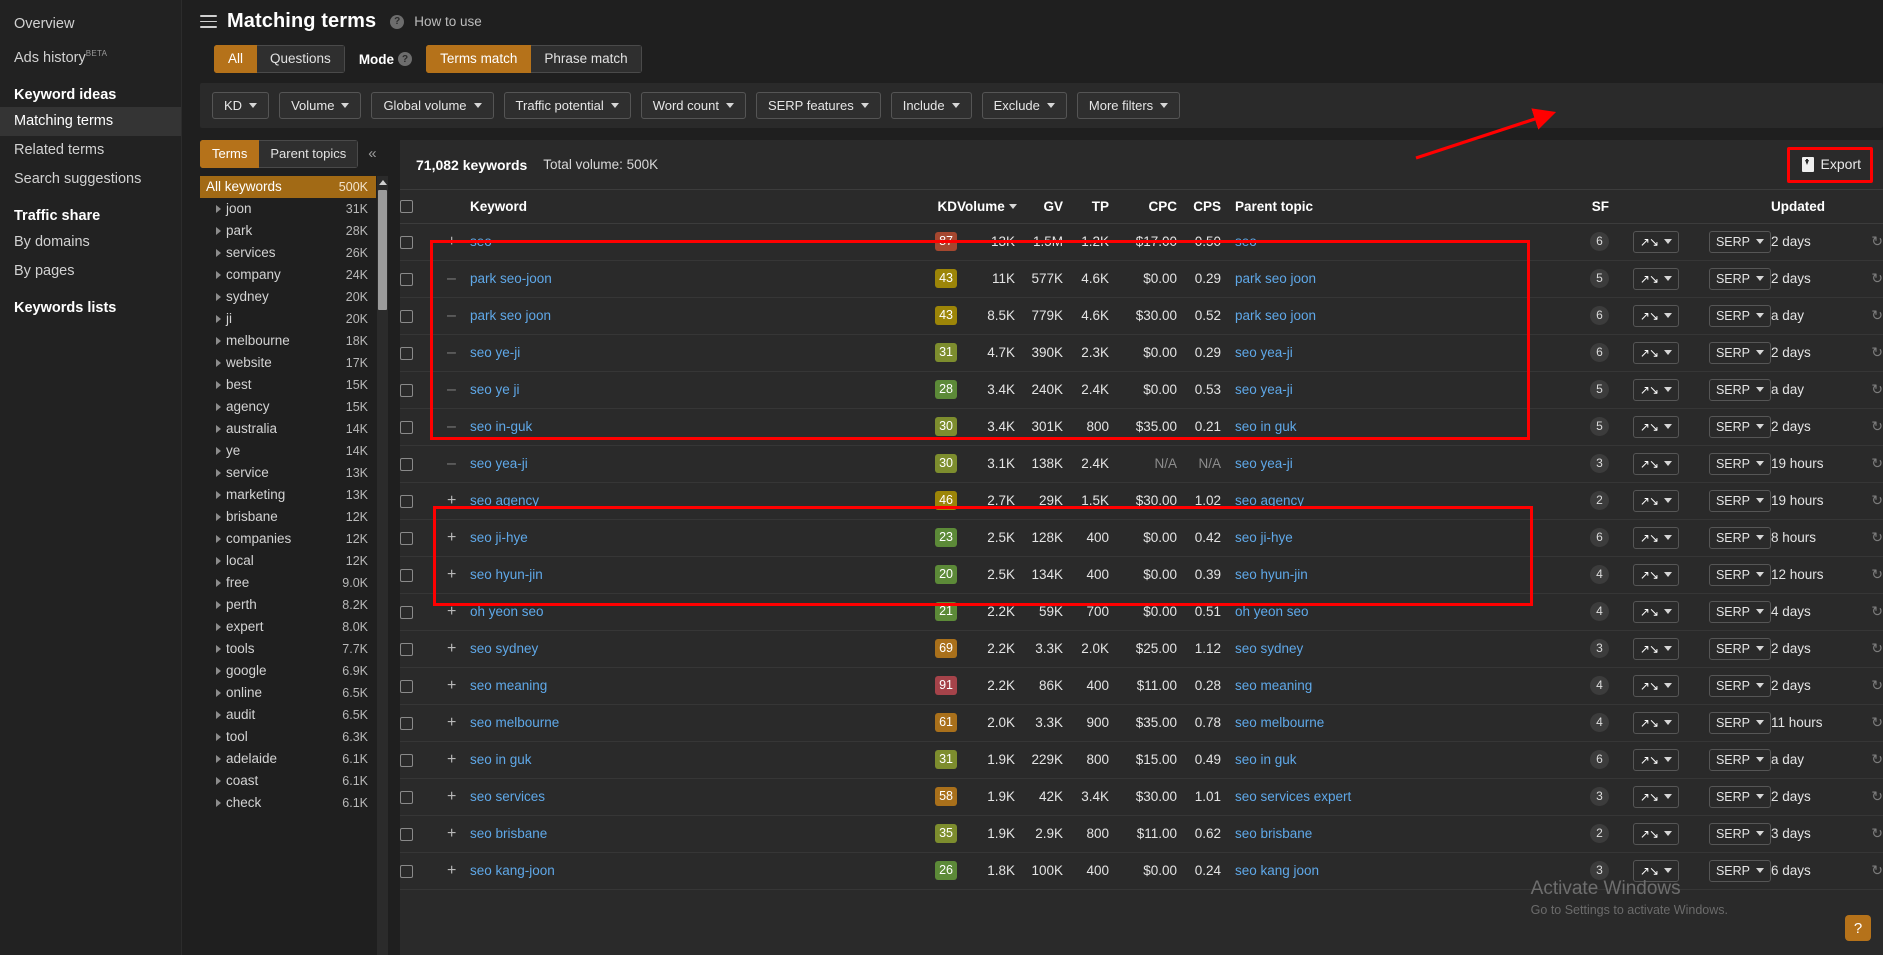 The width and height of the screenshot is (1883, 955). I want to click on tab-terms-match: Terms match, so click(479, 59).